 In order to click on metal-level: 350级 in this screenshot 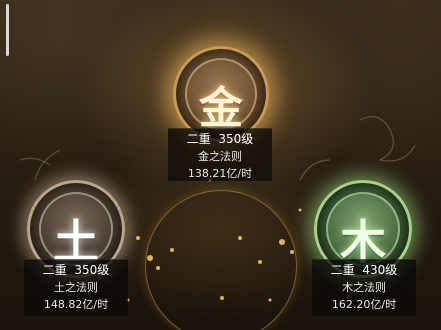, I will do `click(236, 139)`.